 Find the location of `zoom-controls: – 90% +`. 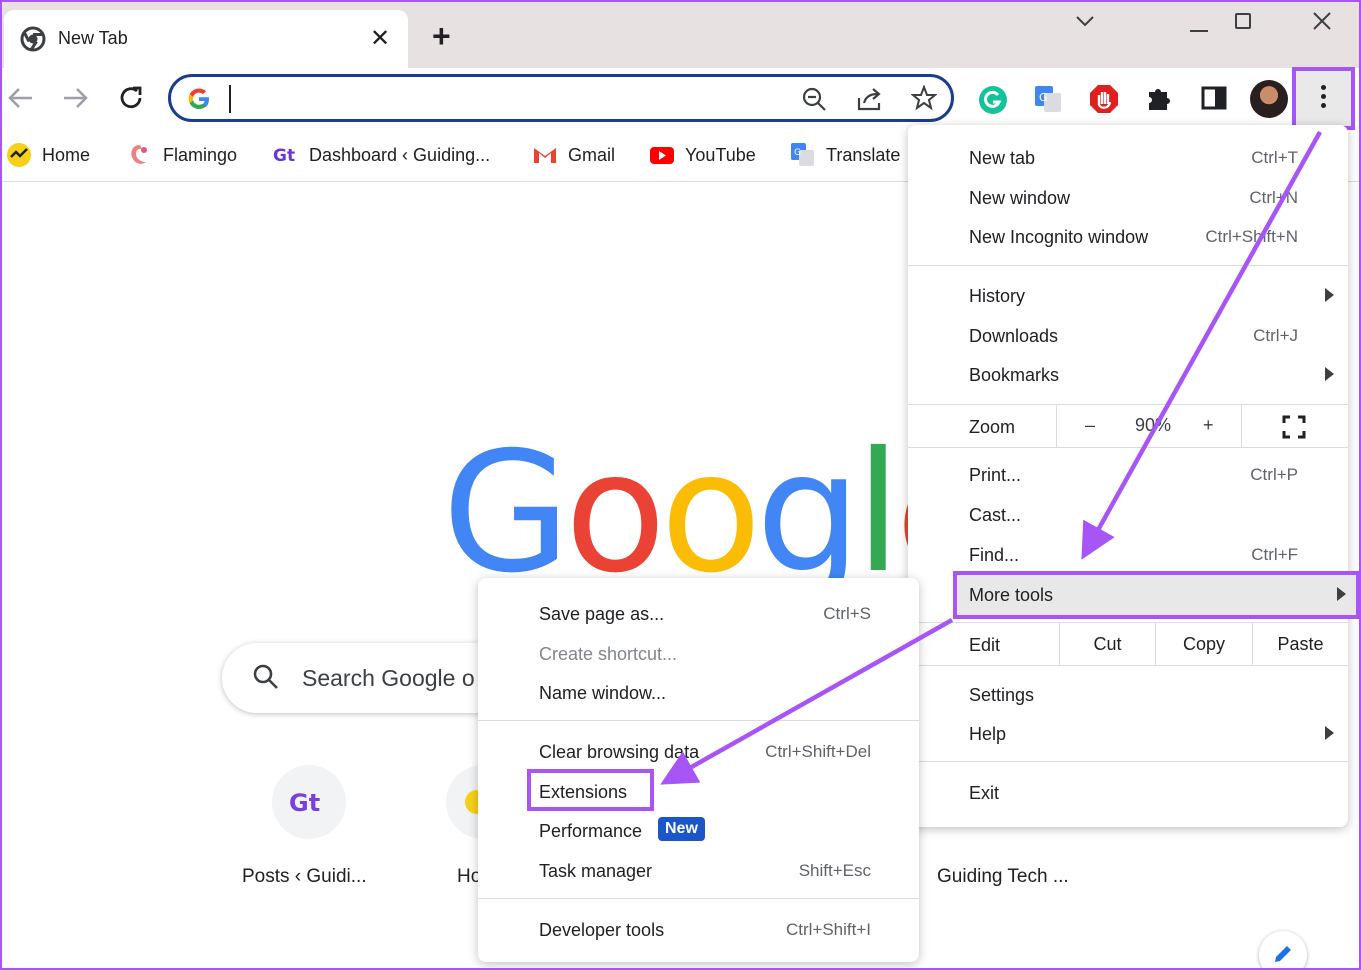

zoom-controls: – 90% + is located at coordinates (1148, 426).